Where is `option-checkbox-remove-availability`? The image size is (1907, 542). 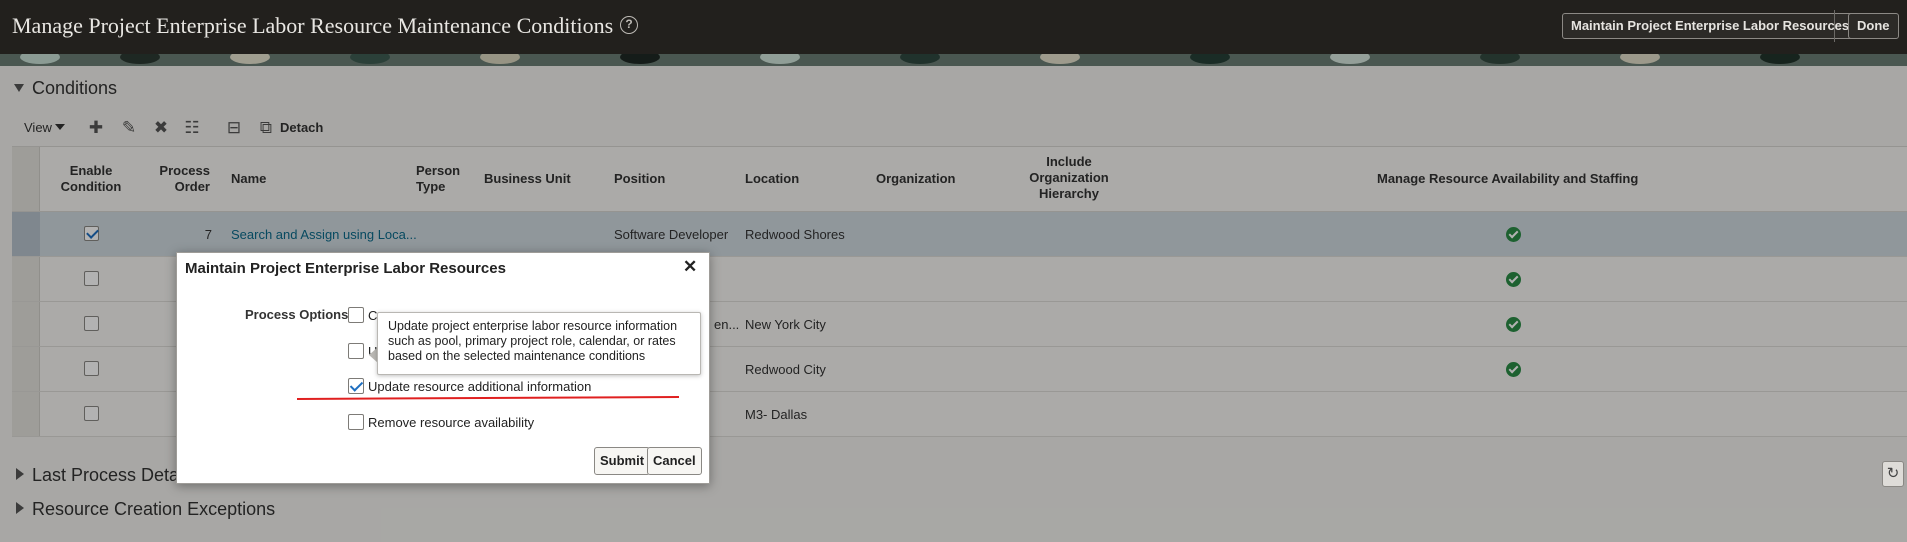
option-checkbox-remove-availability is located at coordinates (356, 422).